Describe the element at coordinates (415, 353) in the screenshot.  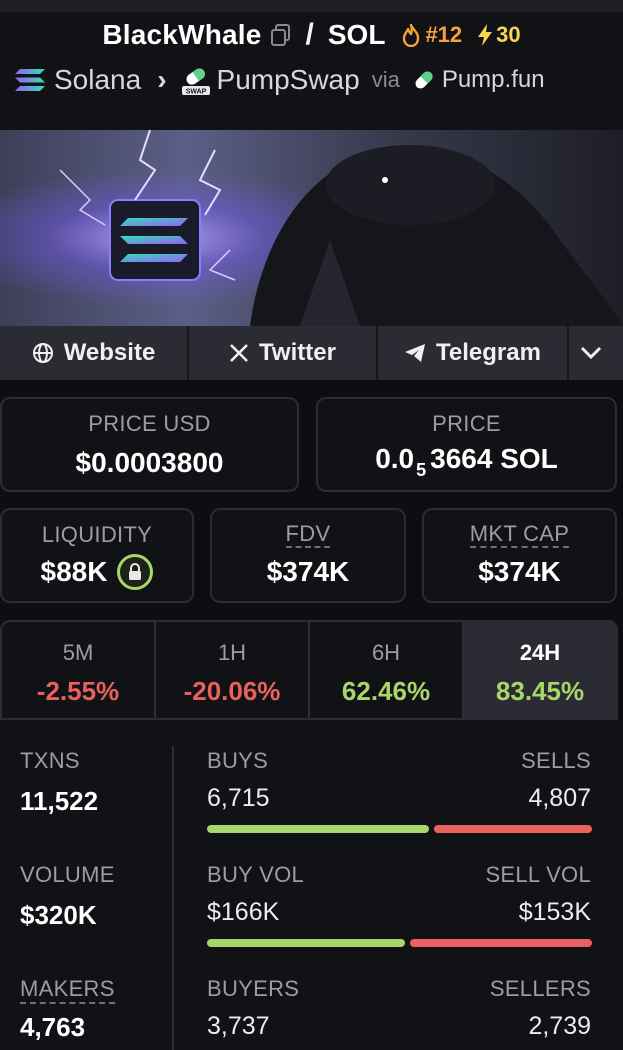
I see `telegram-icon` at that location.